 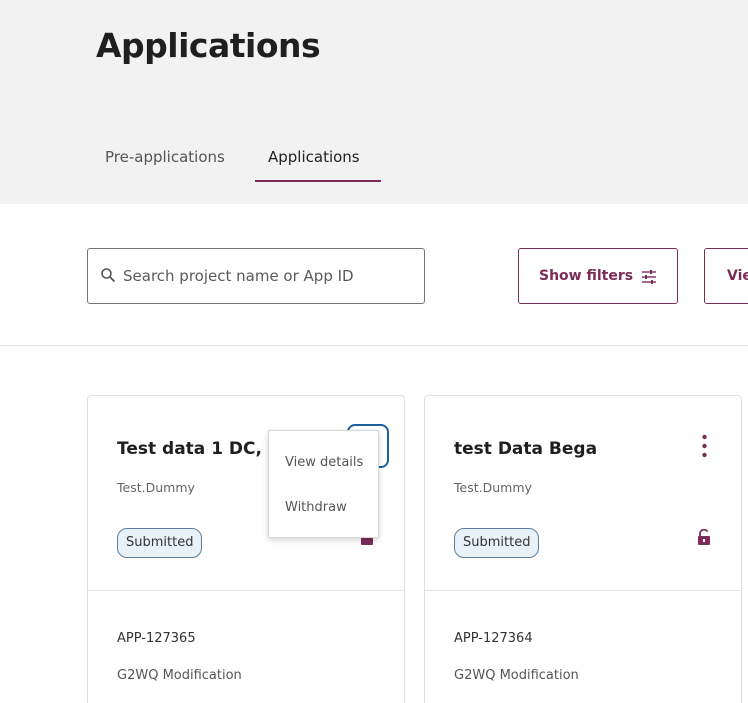 What do you see at coordinates (314, 157) in the screenshot?
I see `tab-applications: Applications` at bounding box center [314, 157].